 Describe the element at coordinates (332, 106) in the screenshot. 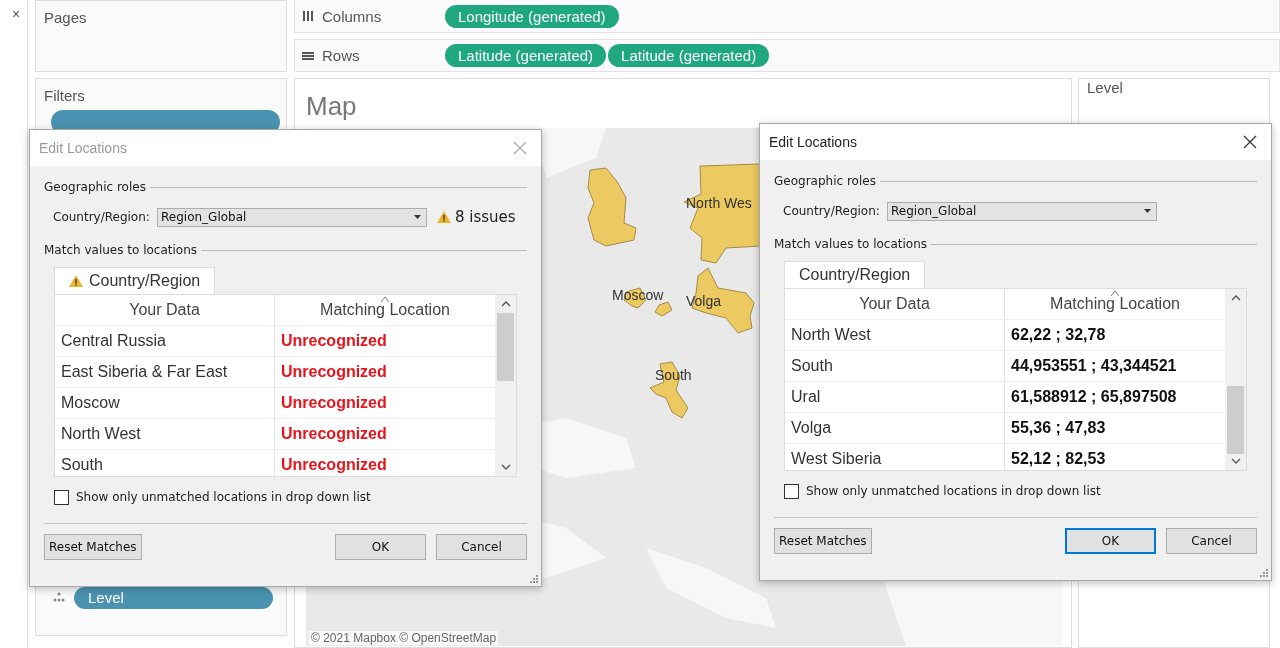

I see `sheet-title: Map` at that location.